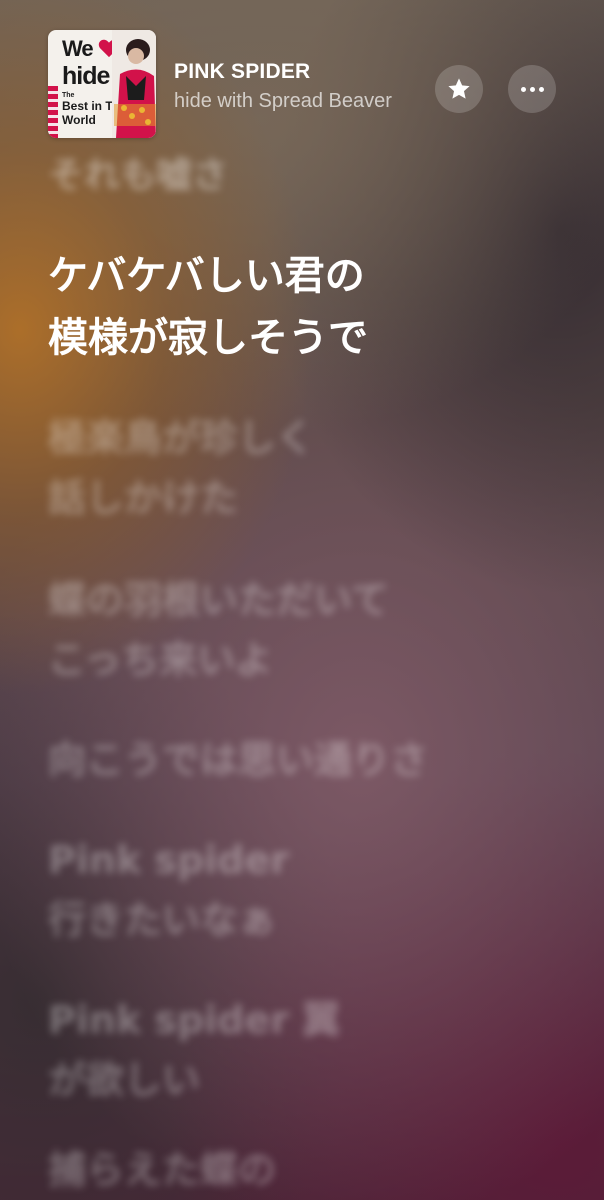 Image resolution: width=604 pixels, height=1200 pixels. I want to click on more-options-button, so click(532, 89).